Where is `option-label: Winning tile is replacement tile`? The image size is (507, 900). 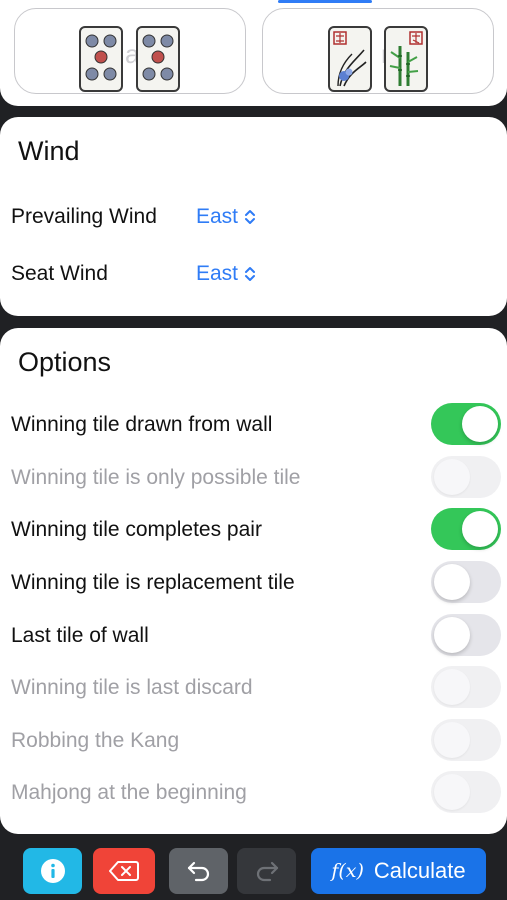 option-label: Winning tile is replacement tile is located at coordinates (153, 582).